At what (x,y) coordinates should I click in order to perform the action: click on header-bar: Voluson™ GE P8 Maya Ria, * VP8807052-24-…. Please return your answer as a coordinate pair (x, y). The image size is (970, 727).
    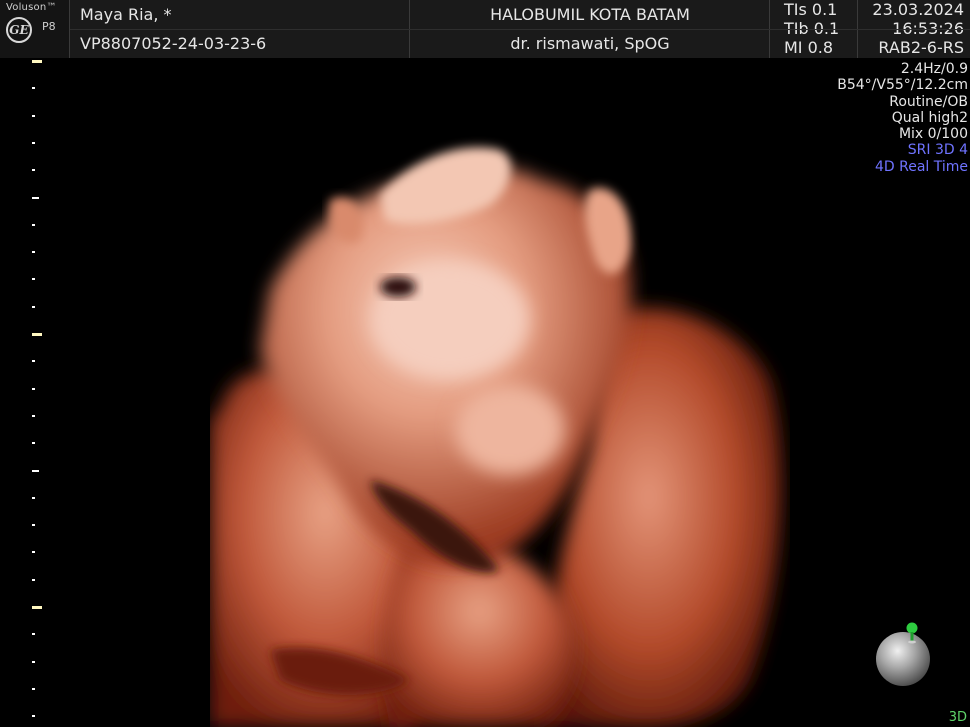
    Looking at the image, I should click on (485, 29).